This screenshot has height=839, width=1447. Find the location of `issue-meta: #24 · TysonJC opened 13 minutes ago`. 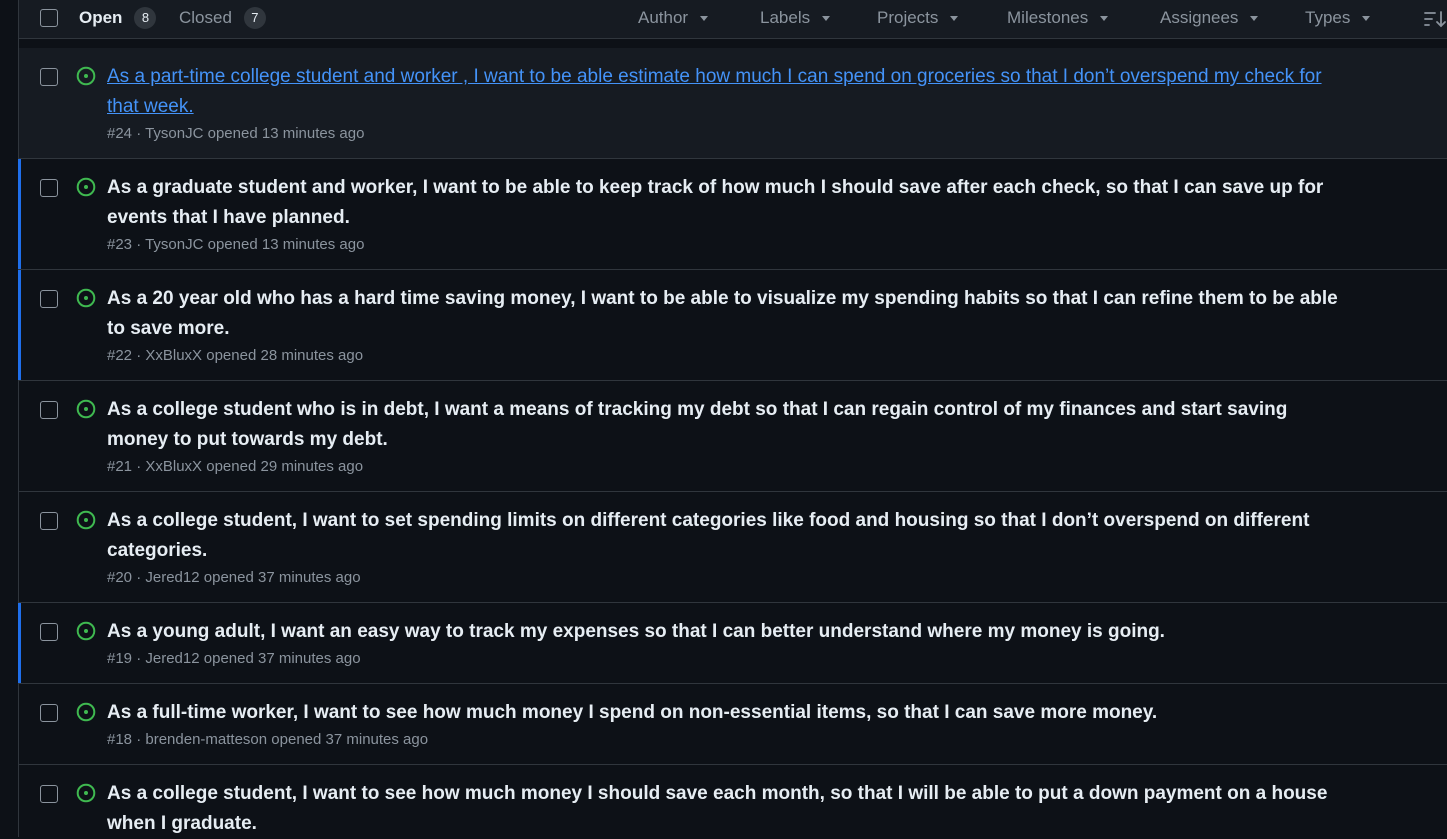

issue-meta: #24 · TysonJC opened 13 minutes ago is located at coordinates (236, 133).